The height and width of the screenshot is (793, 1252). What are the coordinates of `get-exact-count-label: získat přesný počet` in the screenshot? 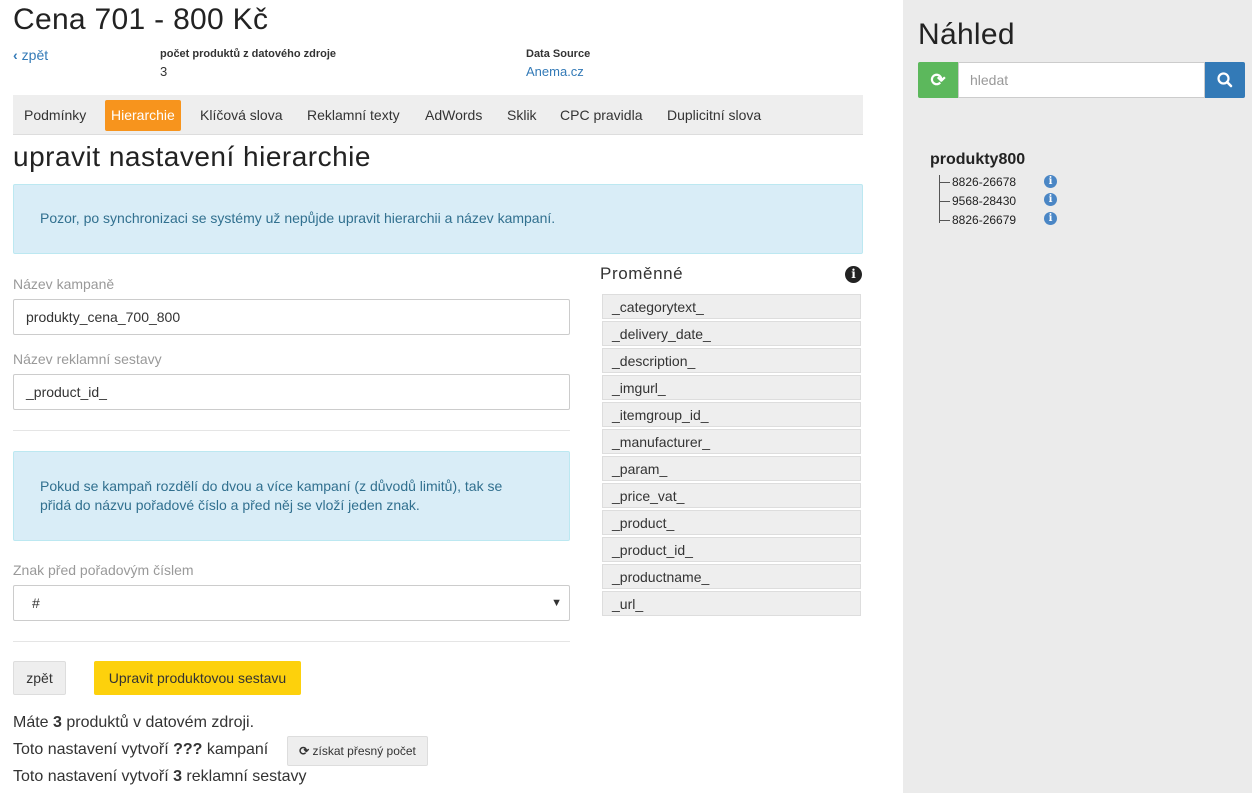 It's located at (364, 751).